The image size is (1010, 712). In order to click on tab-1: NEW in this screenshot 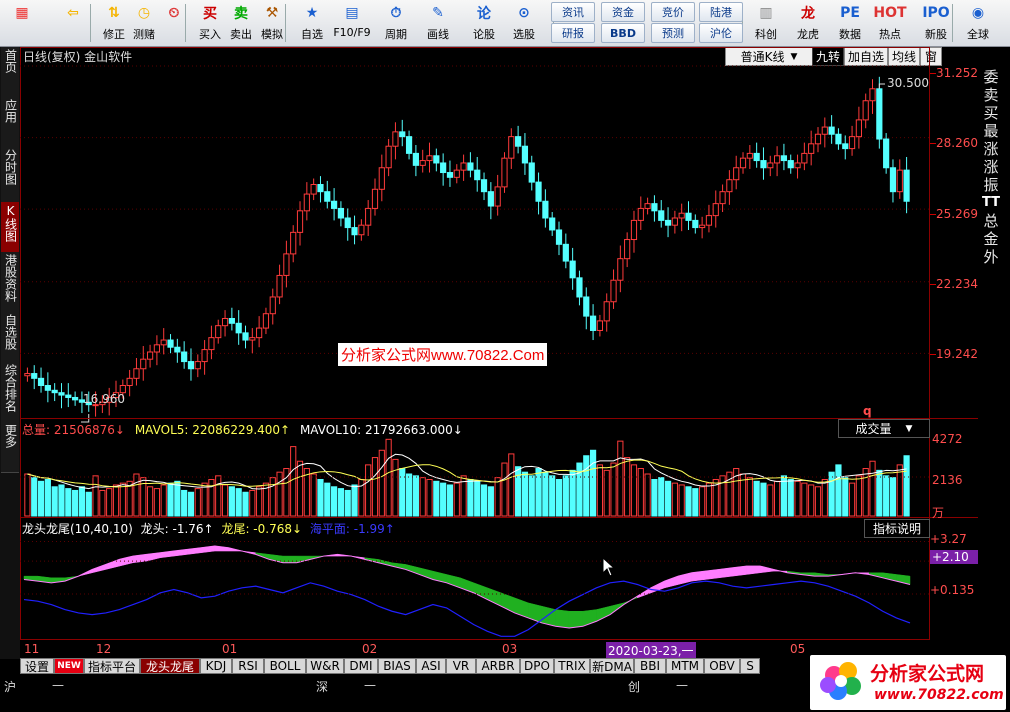, I will do `click(69, 666)`.